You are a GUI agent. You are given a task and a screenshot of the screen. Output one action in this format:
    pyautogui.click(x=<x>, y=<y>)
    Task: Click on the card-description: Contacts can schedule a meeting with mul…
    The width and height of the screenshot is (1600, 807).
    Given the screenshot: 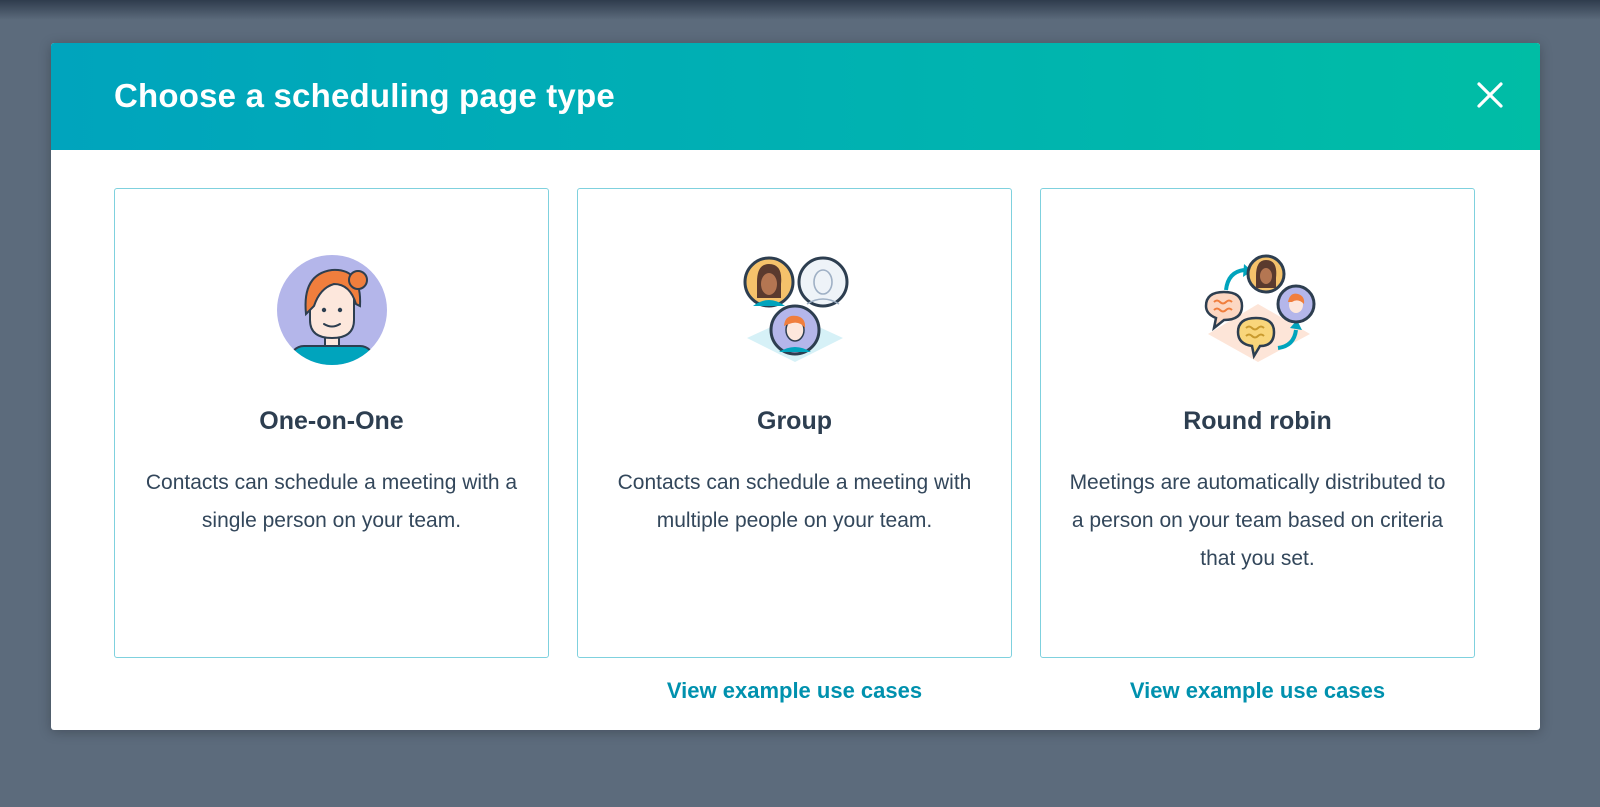 What is the action you would take?
    pyautogui.click(x=794, y=501)
    